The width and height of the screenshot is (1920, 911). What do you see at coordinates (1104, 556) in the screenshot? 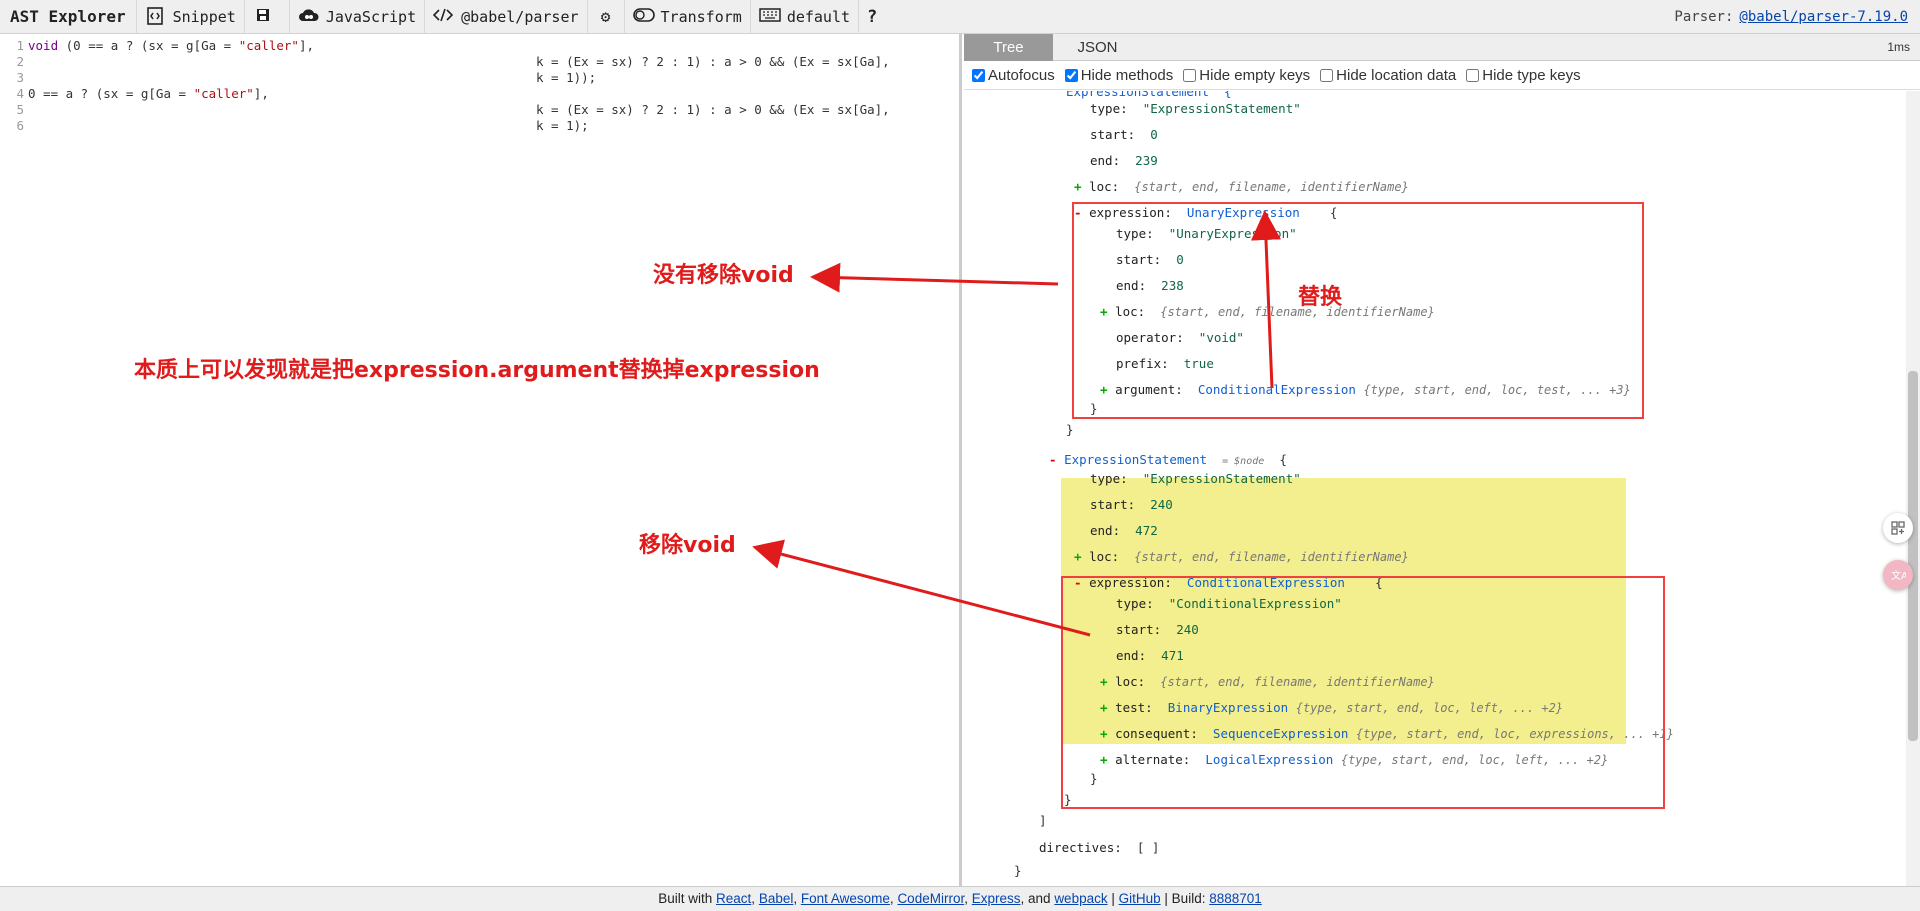
I see `key-loc: loc:` at bounding box center [1104, 556].